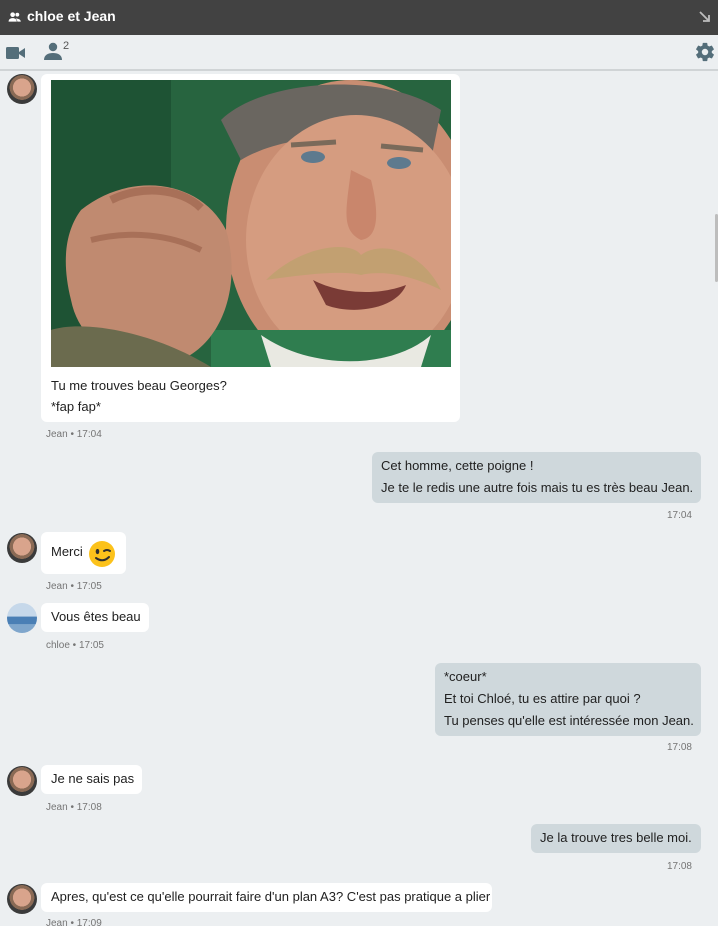  What do you see at coordinates (359, 53) in the screenshot?
I see `conversation-toolbar: 2` at bounding box center [359, 53].